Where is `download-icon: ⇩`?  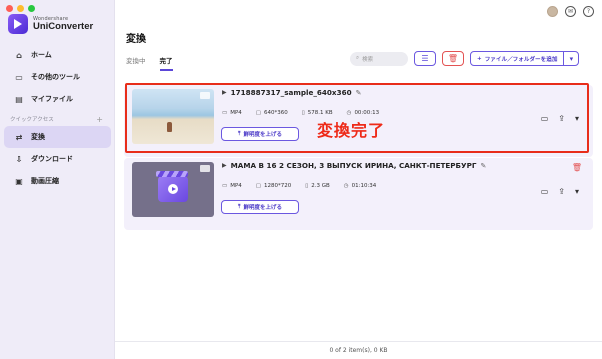 download-icon: ⇩ is located at coordinates (19, 159).